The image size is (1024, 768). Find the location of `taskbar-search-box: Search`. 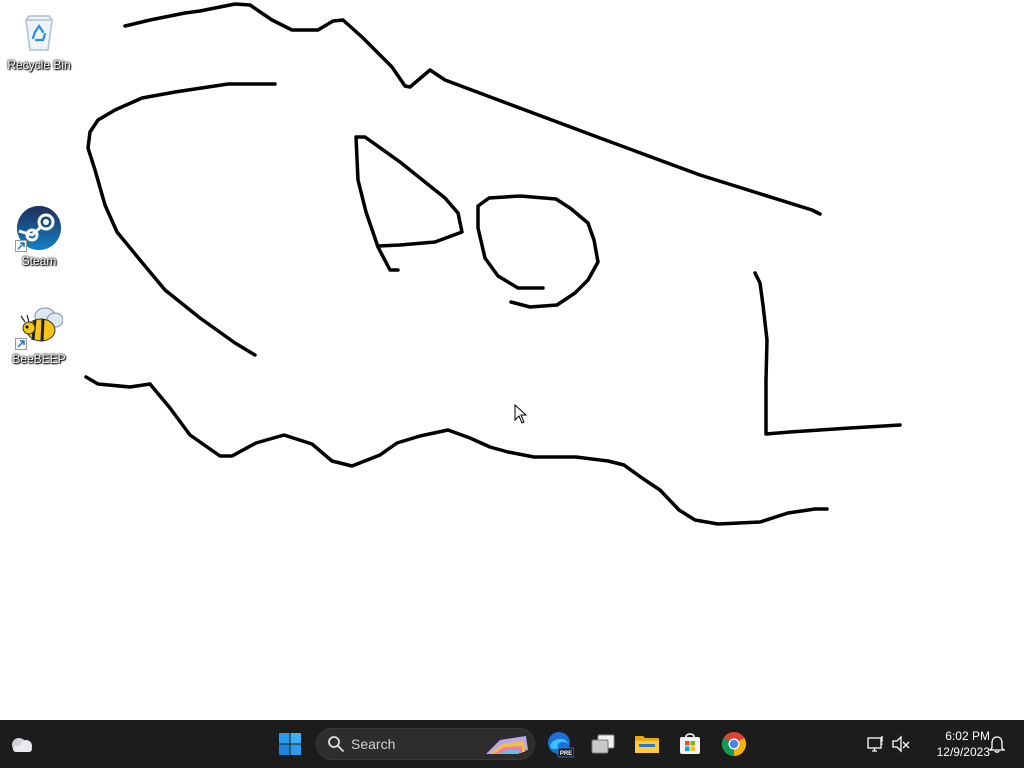

taskbar-search-box: Search is located at coordinates (425, 744).